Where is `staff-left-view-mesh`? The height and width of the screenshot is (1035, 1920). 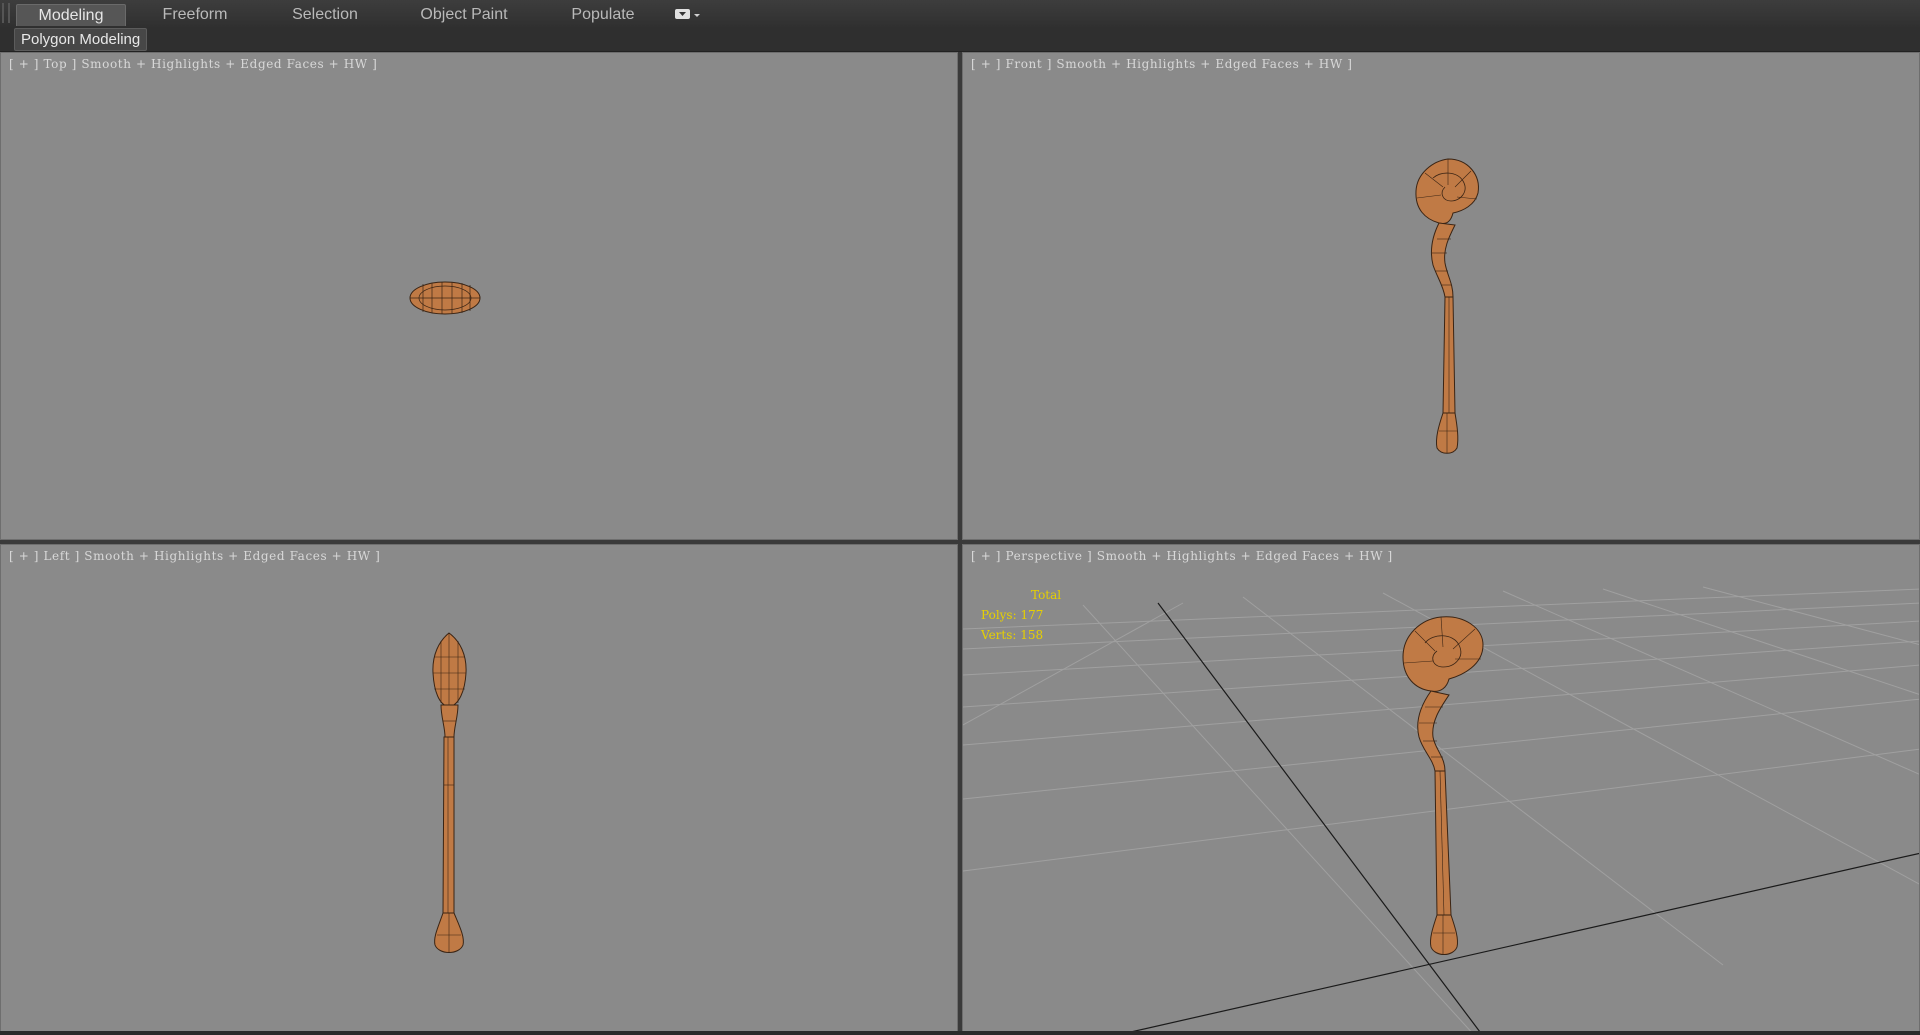
staff-left-view-mesh is located at coordinates (449, 792).